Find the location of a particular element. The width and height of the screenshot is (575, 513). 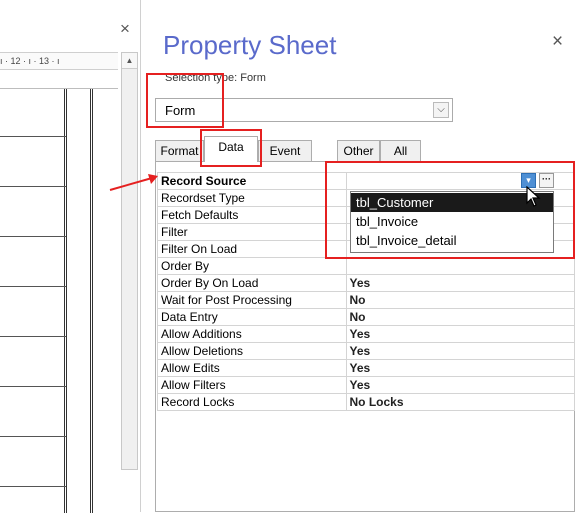

property-sheet-title: Property Sheet is located at coordinates (250, 45).